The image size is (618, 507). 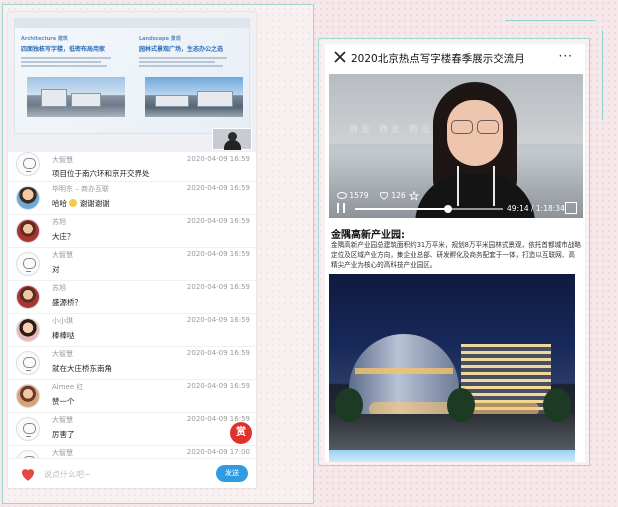 What do you see at coordinates (438, 59) in the screenshot?
I see `page-title: 2020北京热点写字楼春季展示交流月` at bounding box center [438, 59].